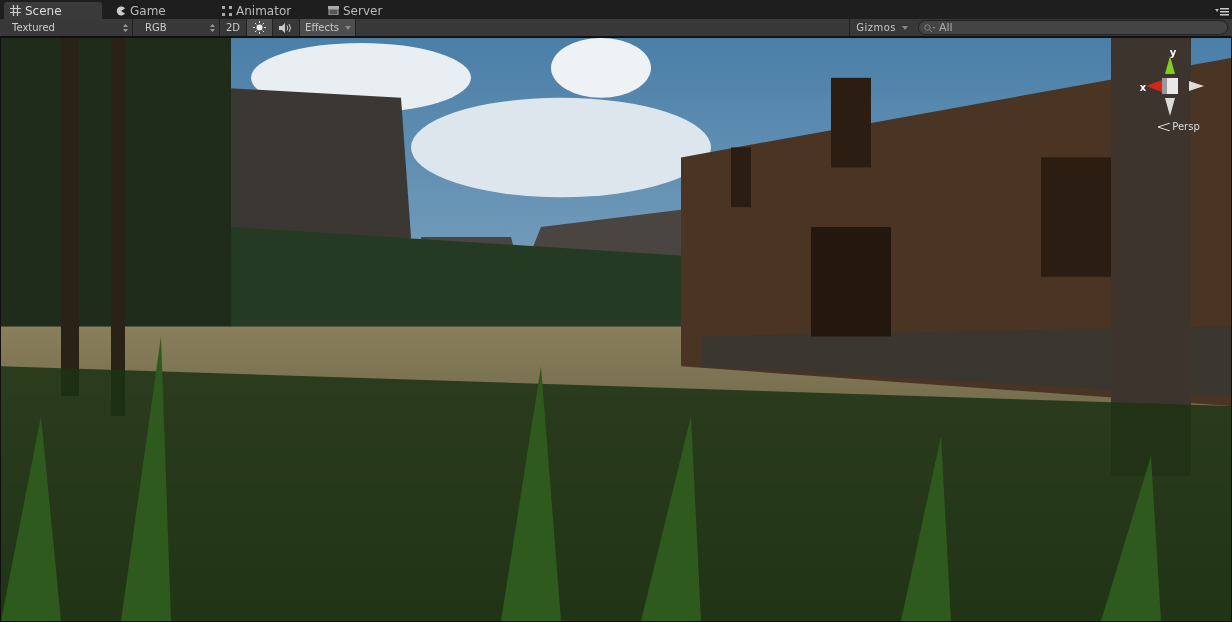 The width and height of the screenshot is (1232, 622). Describe the element at coordinates (286, 27) in the screenshot. I see `speaker-icon` at that location.